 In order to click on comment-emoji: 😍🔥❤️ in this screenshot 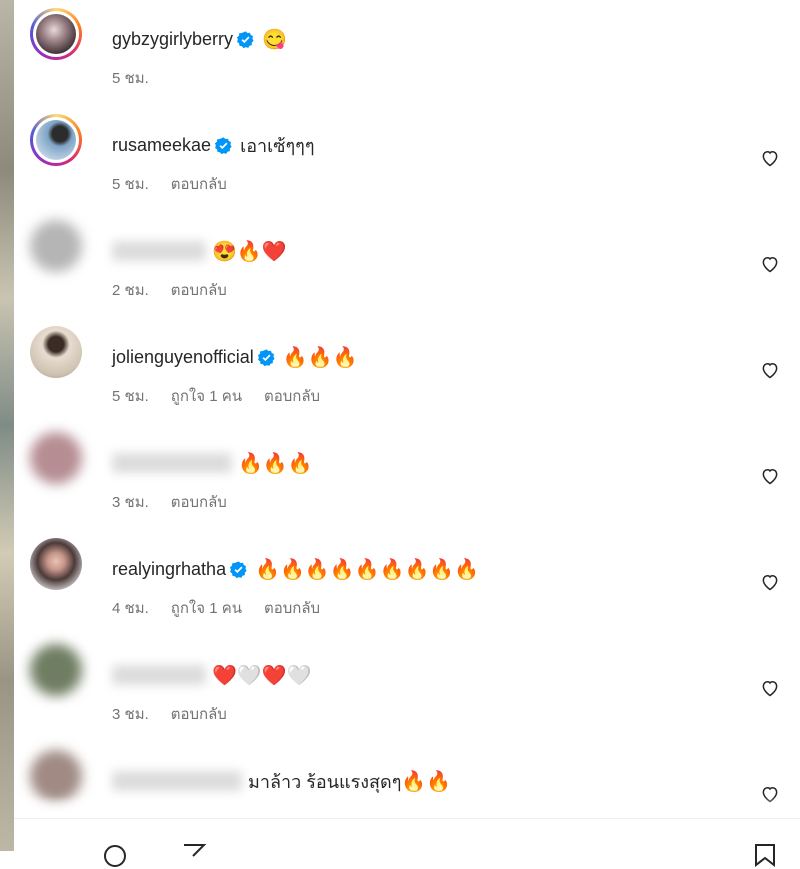, I will do `click(249, 251)`.